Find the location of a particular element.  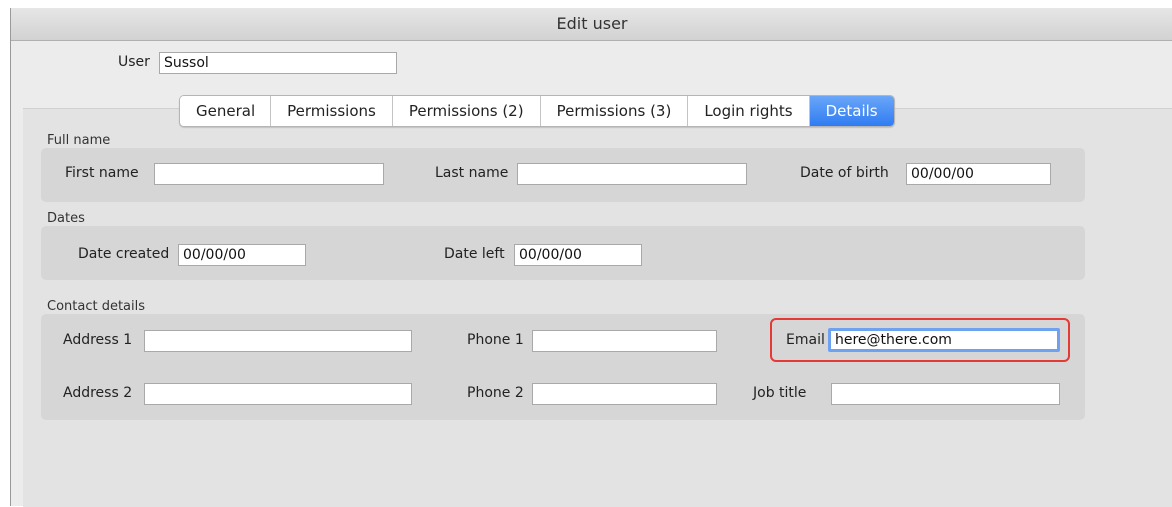

job-title-label: Job title is located at coordinates (780, 393).